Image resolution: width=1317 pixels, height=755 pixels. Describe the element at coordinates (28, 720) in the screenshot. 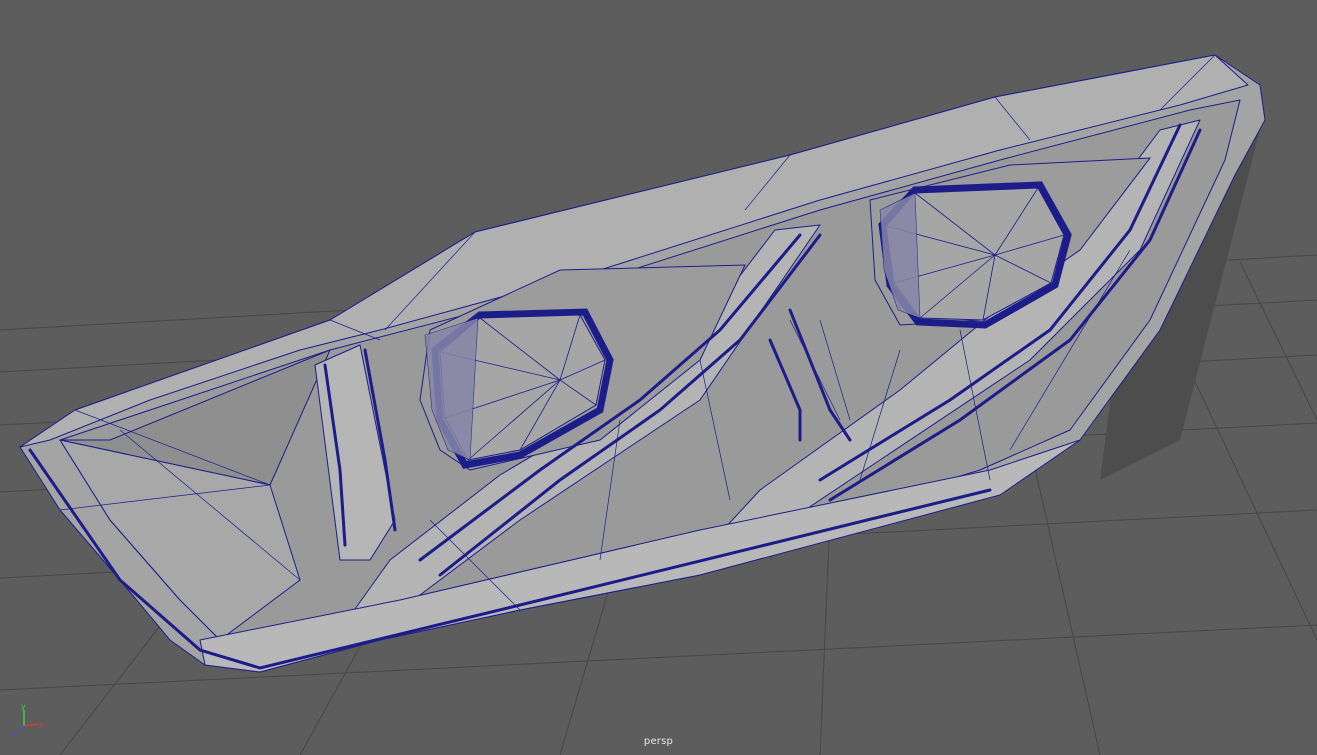

I see `axis-gizmo: y x z` at that location.